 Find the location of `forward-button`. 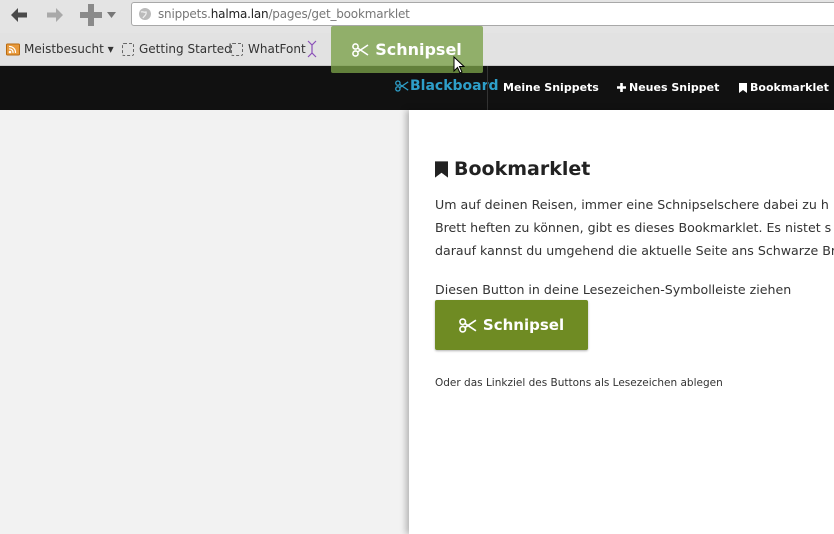

forward-button is located at coordinates (55, 15).